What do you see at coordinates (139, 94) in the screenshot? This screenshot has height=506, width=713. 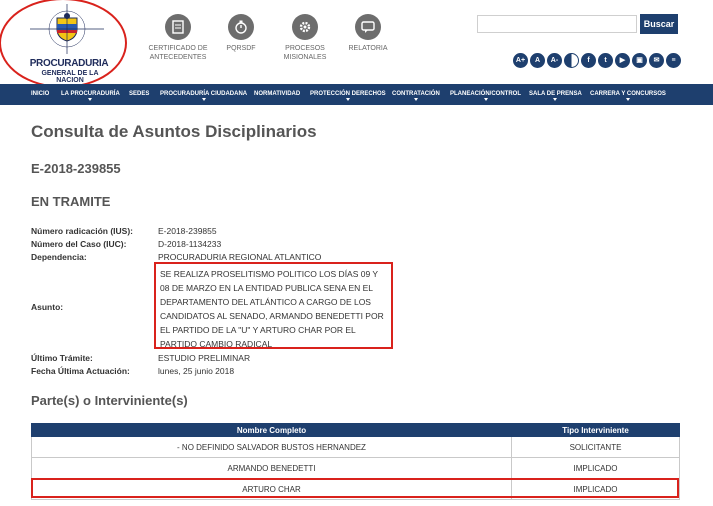 I see `nav-item-sedes: Sedes` at bounding box center [139, 94].